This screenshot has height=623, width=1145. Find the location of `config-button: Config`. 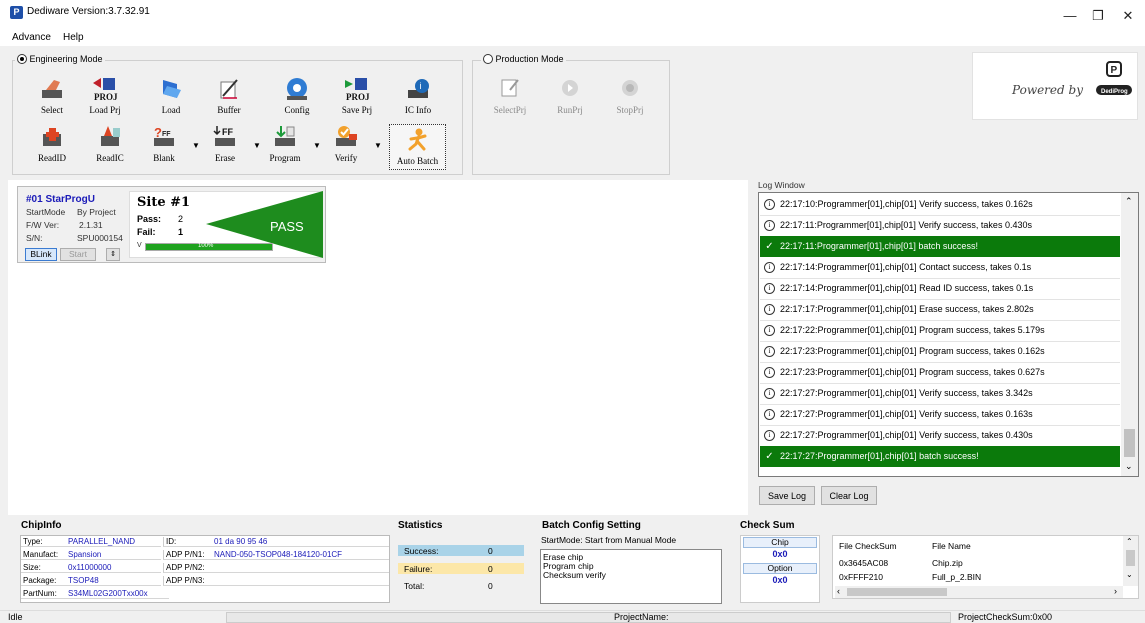

config-button: Config is located at coordinates (297, 95).